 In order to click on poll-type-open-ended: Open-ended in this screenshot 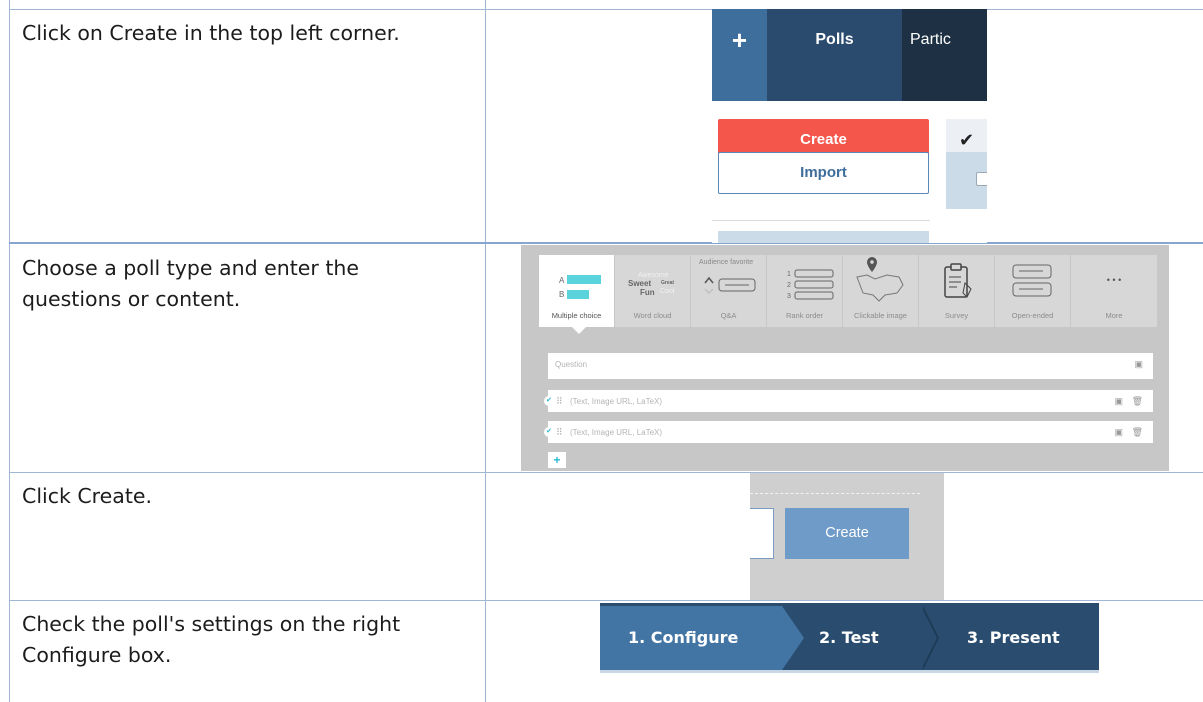, I will do `click(1033, 291)`.